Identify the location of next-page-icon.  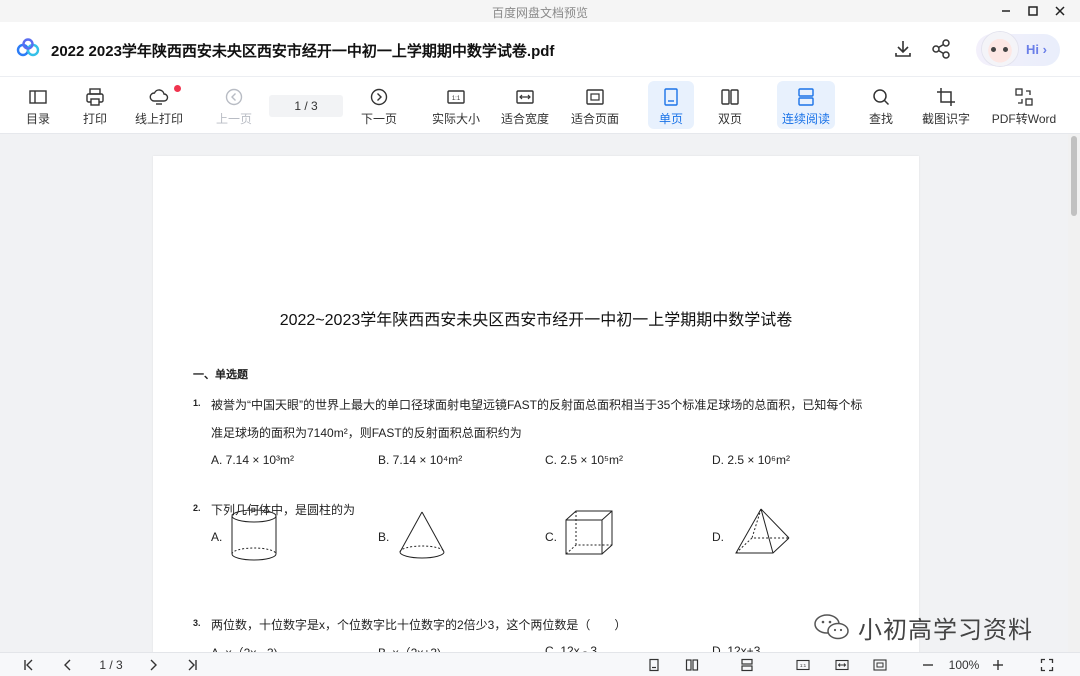
(379, 97).